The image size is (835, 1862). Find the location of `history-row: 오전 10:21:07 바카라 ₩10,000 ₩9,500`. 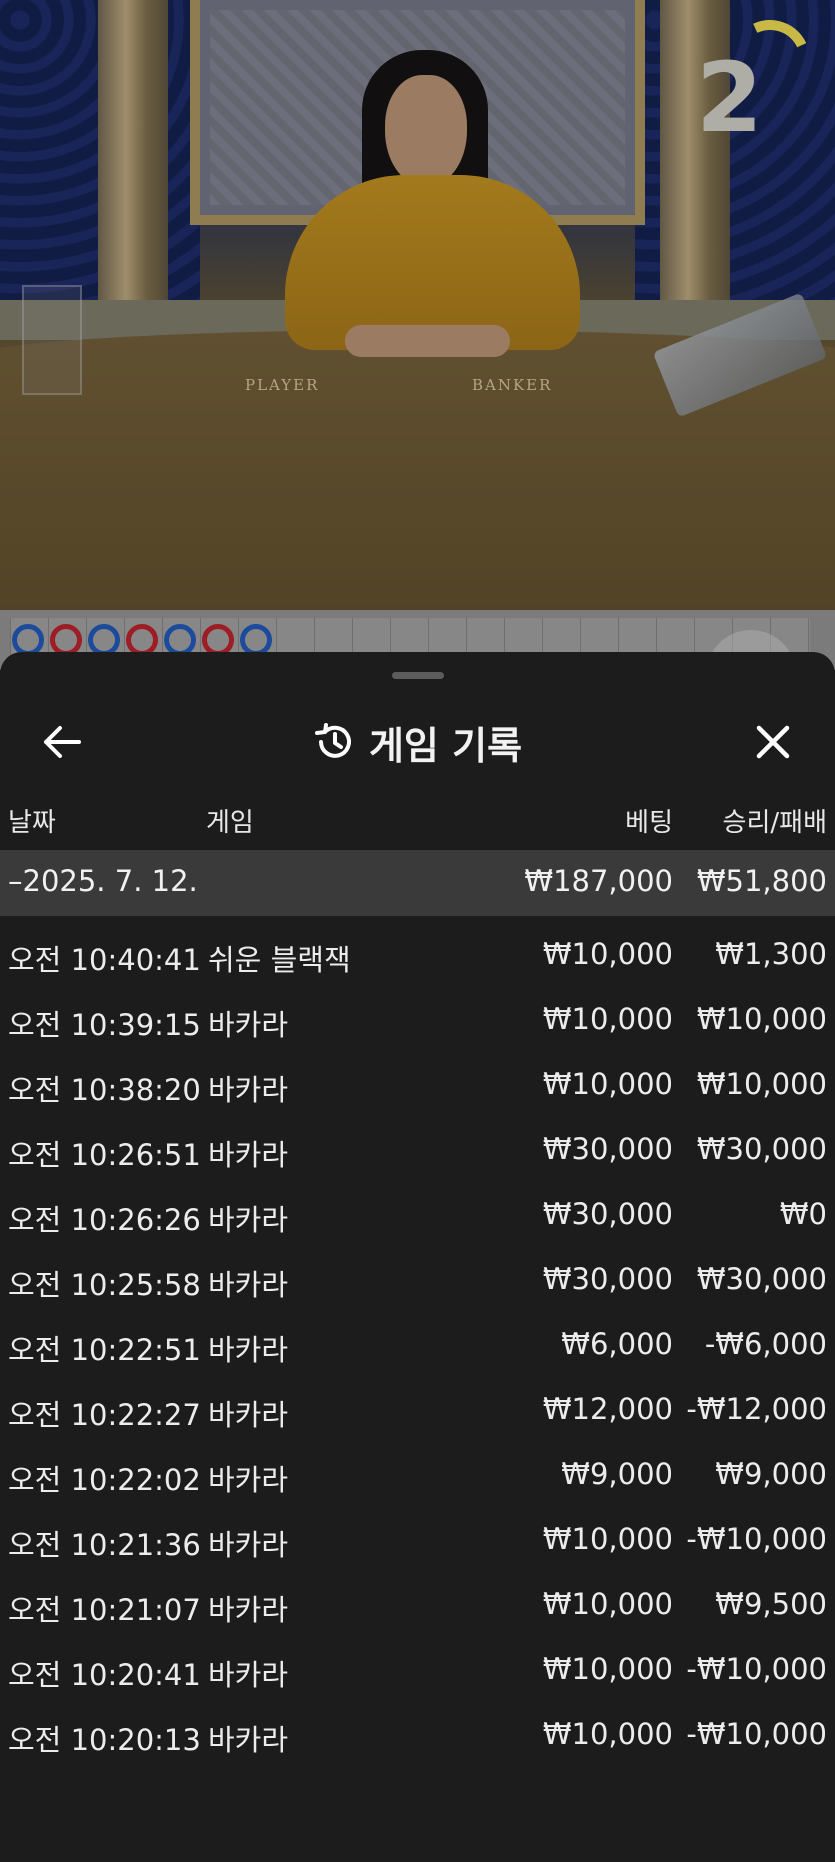

history-row: 오전 10:21:07 바카라 ₩10,000 ₩9,500 is located at coordinates (417, 1607).